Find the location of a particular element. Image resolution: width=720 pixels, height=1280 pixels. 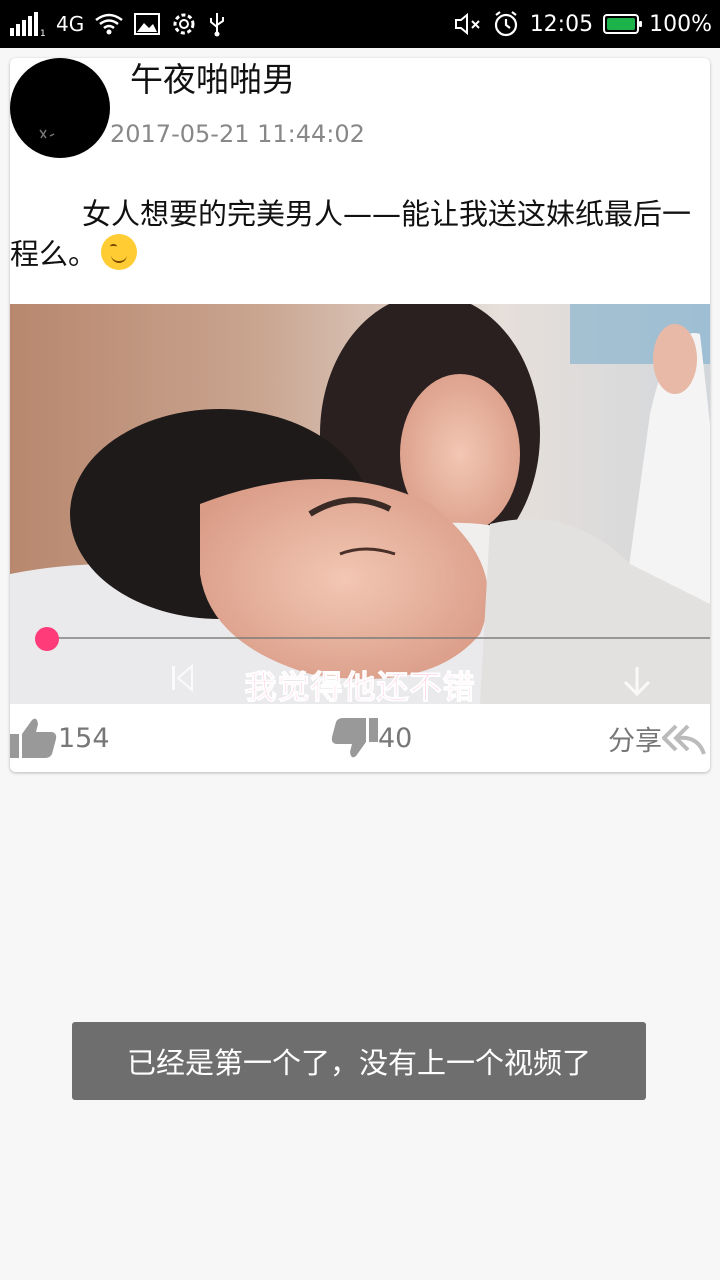

status-bar-left: 1 4G is located at coordinates (118, 24).